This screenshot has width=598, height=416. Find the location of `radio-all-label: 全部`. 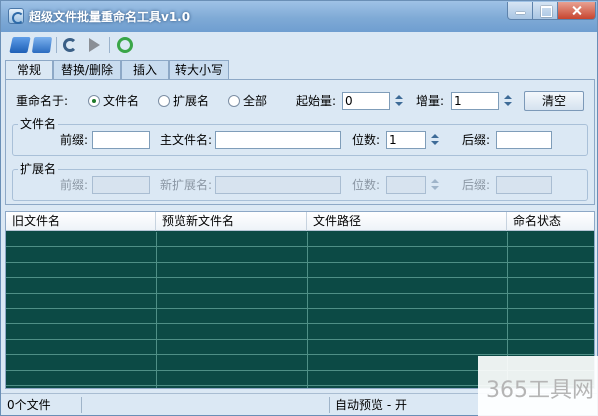

radio-all-label: 全部 is located at coordinates (255, 101).